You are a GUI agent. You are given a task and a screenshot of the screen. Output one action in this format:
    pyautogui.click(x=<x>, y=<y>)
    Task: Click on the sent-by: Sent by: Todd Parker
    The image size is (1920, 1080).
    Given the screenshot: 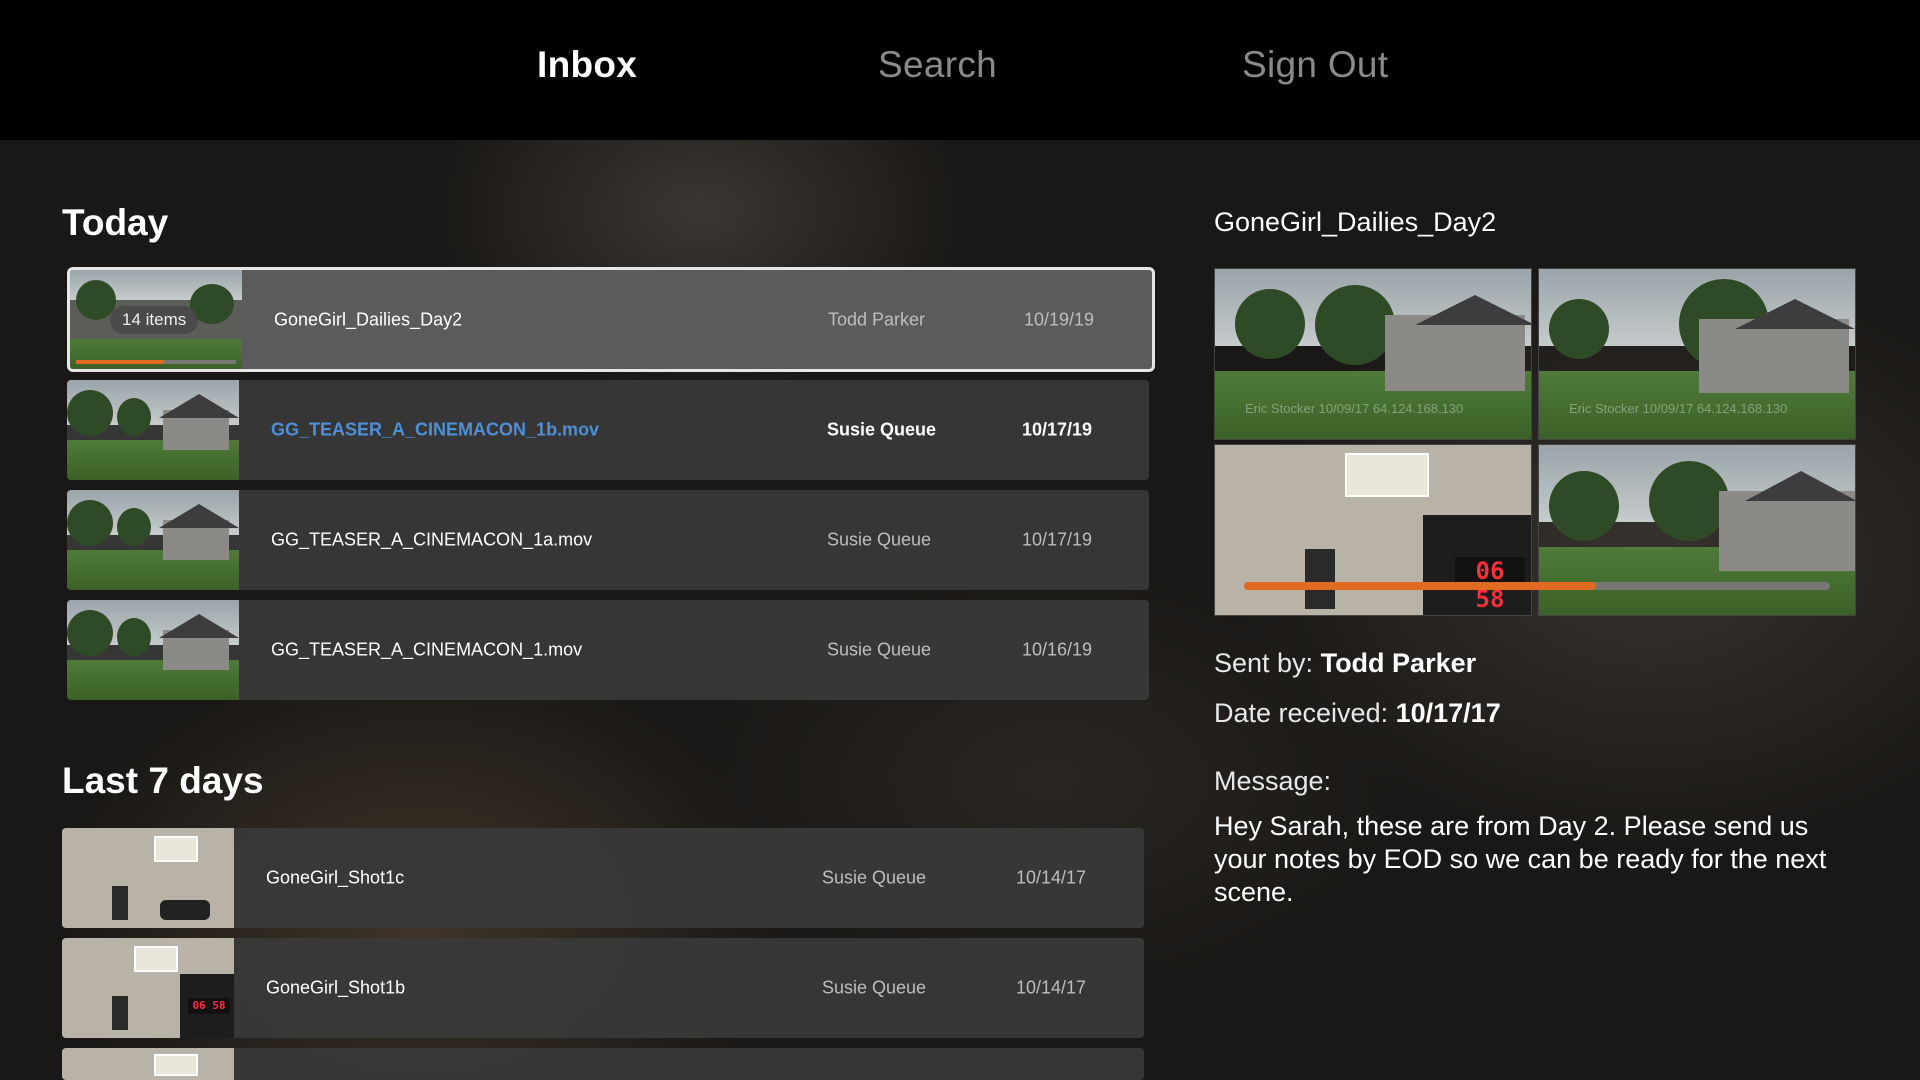 What is the action you would take?
    pyautogui.click(x=1345, y=663)
    